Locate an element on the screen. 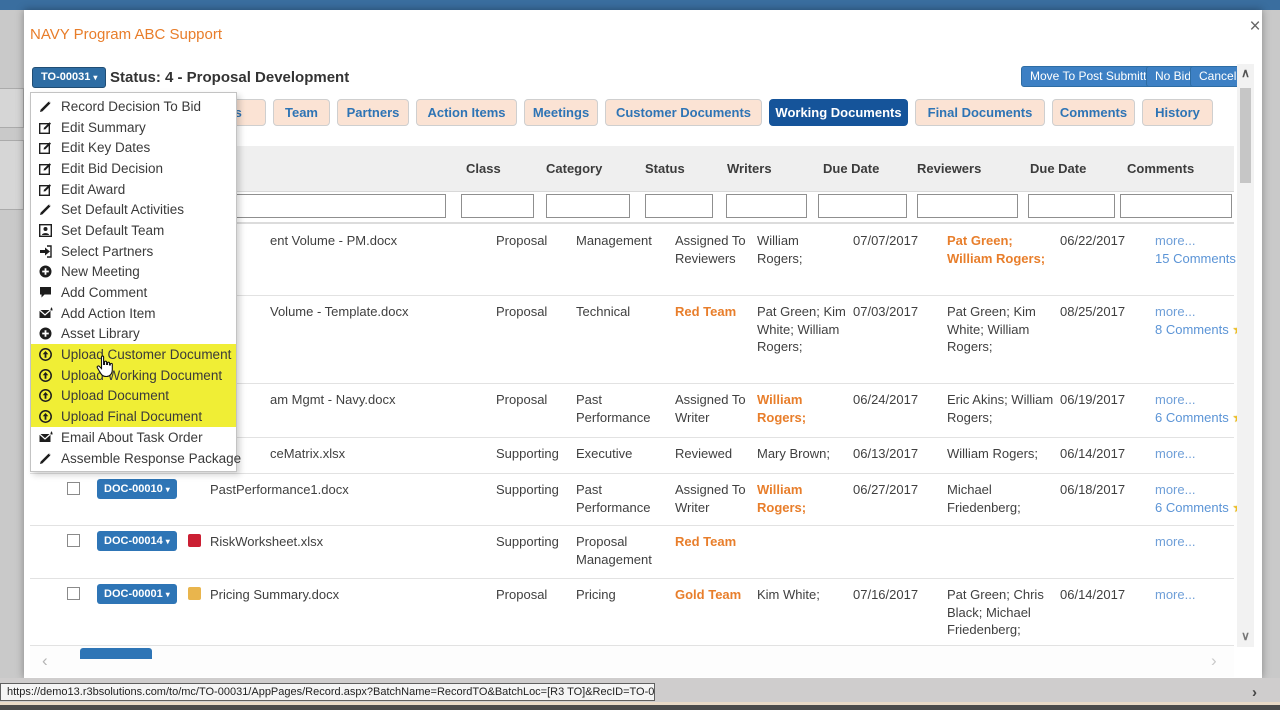 The image size is (1280, 710). cell-due-date: 07/16/2017 is located at coordinates (886, 594).